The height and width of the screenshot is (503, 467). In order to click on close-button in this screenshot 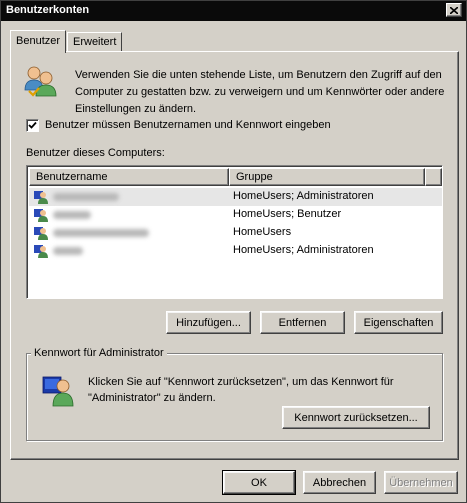, I will do `click(454, 10)`.